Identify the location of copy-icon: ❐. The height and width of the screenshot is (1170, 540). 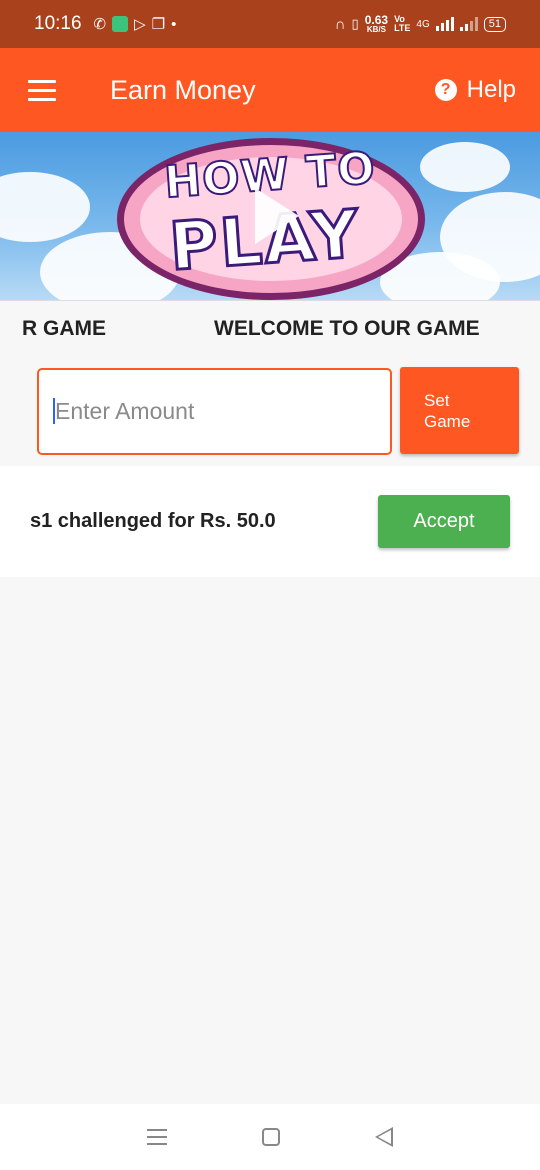
(158, 24).